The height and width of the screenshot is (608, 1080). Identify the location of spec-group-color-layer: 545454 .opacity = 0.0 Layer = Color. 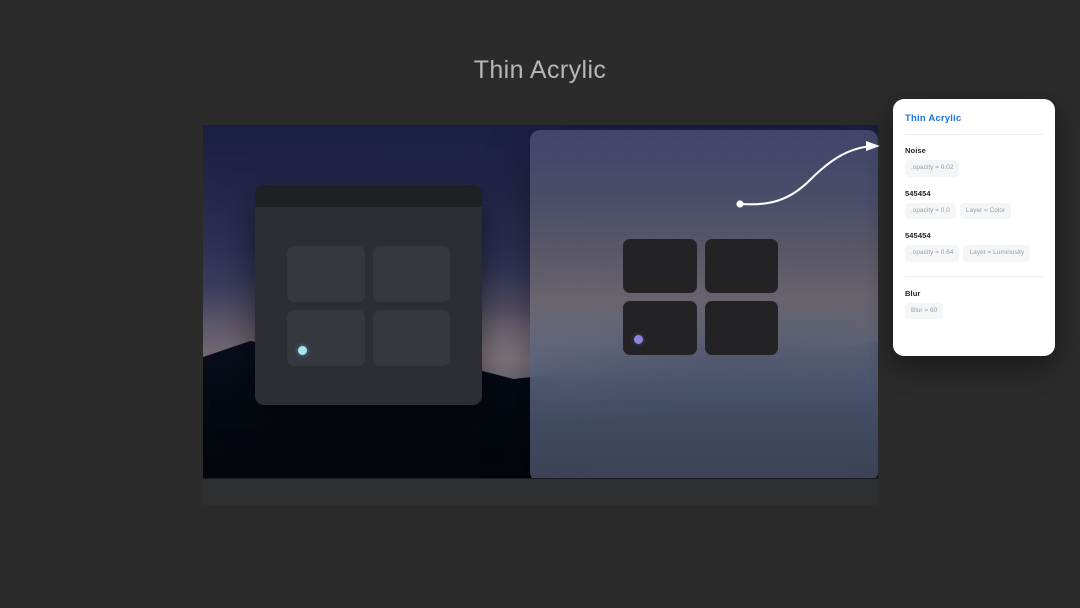
(974, 203).